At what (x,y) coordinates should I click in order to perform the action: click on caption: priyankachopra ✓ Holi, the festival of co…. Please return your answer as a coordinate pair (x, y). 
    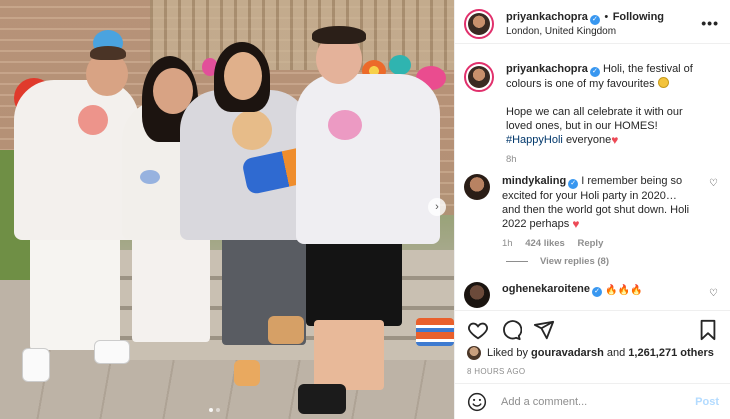
    Looking at the image, I should click on (595, 114).